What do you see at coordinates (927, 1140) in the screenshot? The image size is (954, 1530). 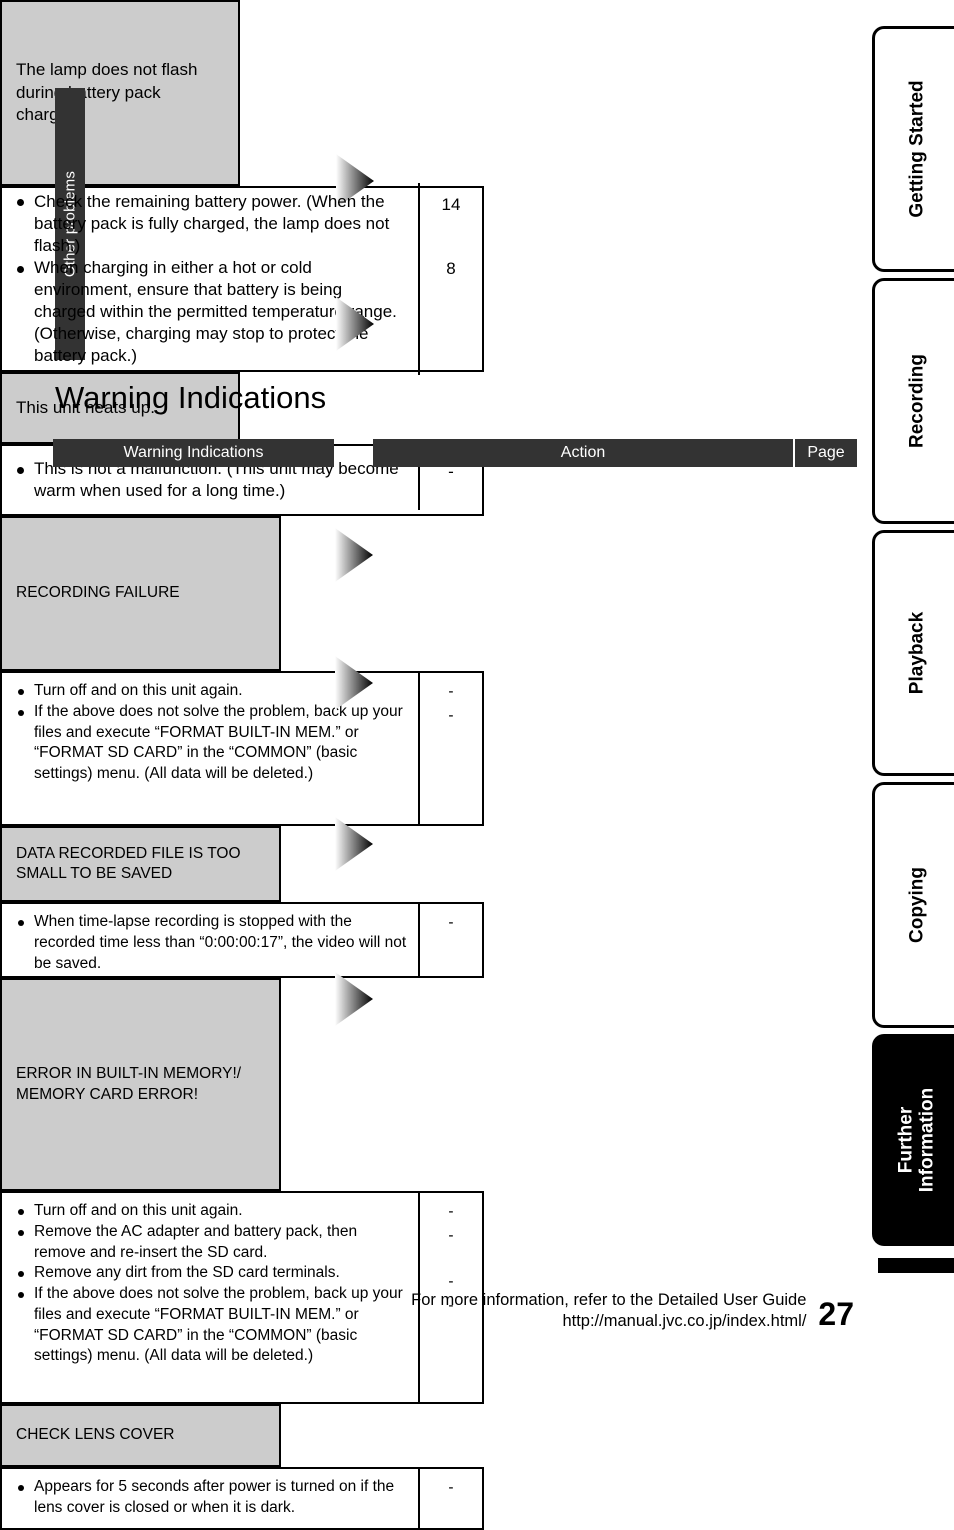 I see `side-tab-label-line-2: Information` at bounding box center [927, 1140].